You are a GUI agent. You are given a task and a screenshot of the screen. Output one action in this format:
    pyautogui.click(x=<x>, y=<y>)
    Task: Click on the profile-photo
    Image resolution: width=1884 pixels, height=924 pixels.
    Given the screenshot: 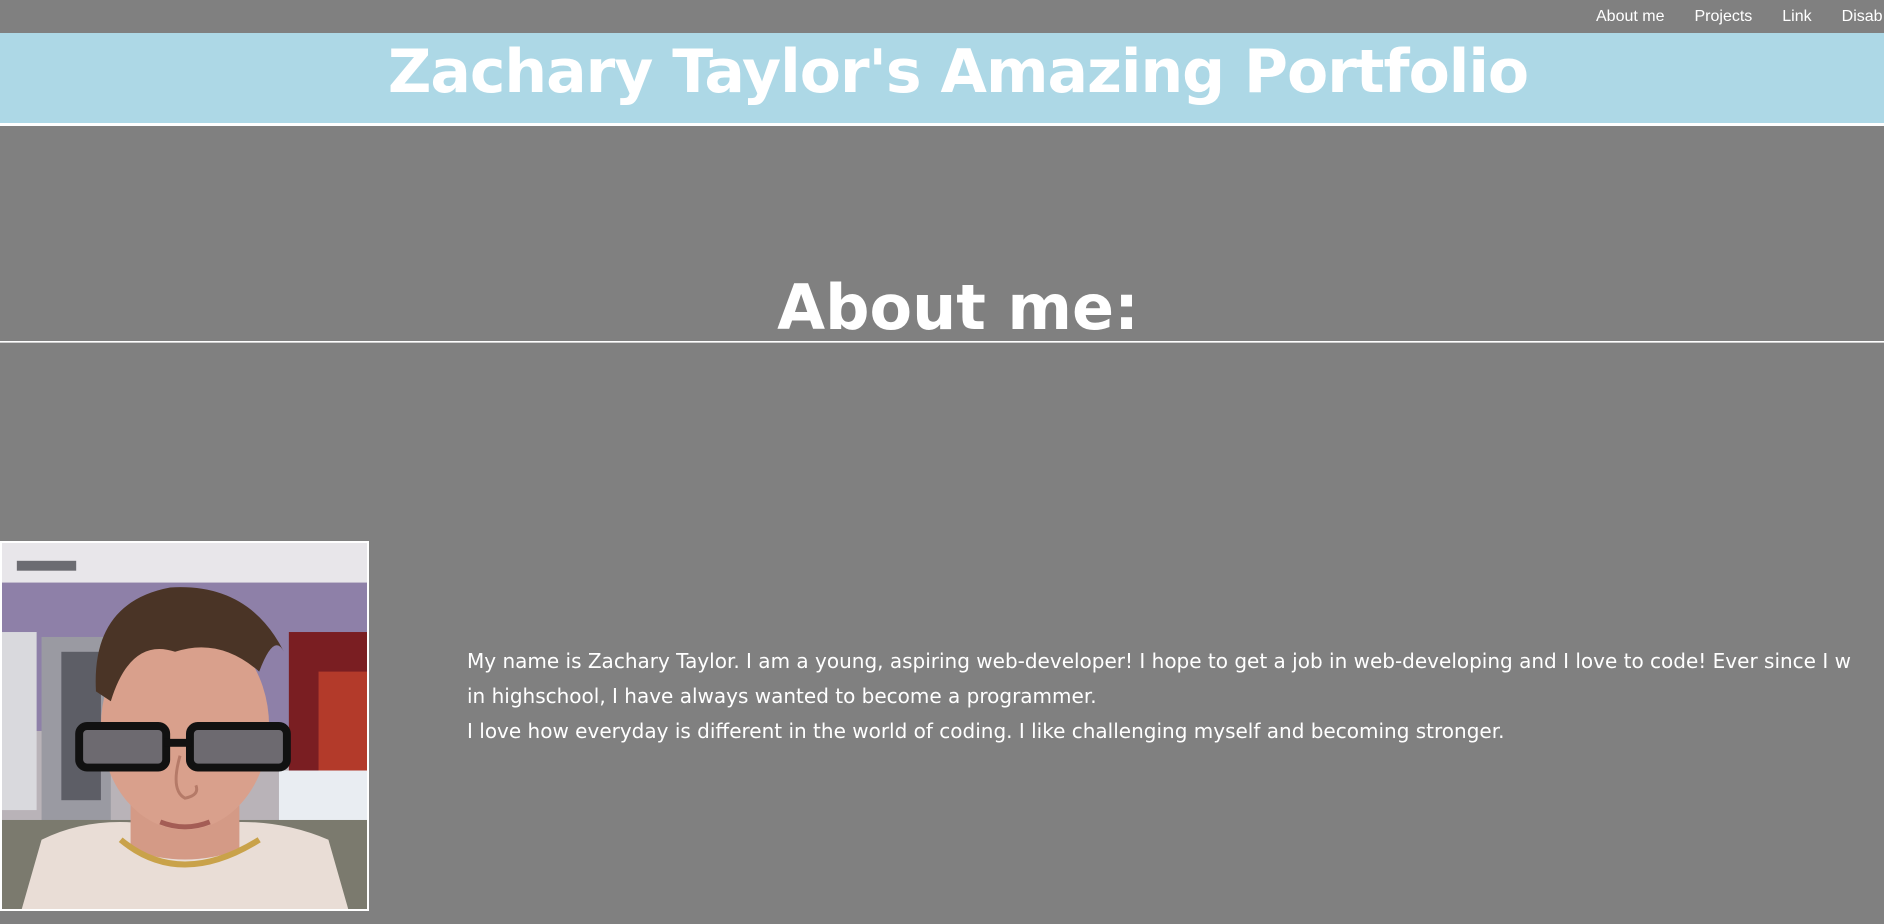 What is the action you would take?
    pyautogui.click(x=184, y=726)
    